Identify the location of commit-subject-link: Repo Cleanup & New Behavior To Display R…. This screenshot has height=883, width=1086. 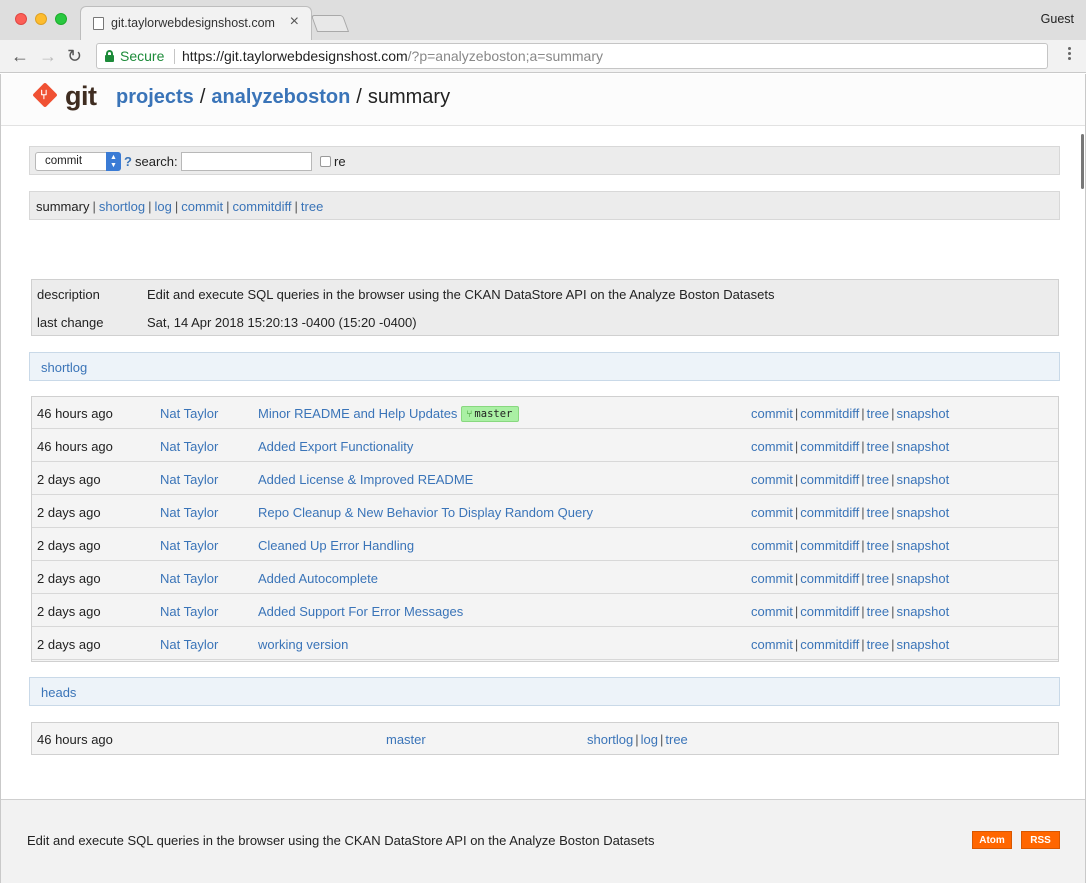
(425, 512).